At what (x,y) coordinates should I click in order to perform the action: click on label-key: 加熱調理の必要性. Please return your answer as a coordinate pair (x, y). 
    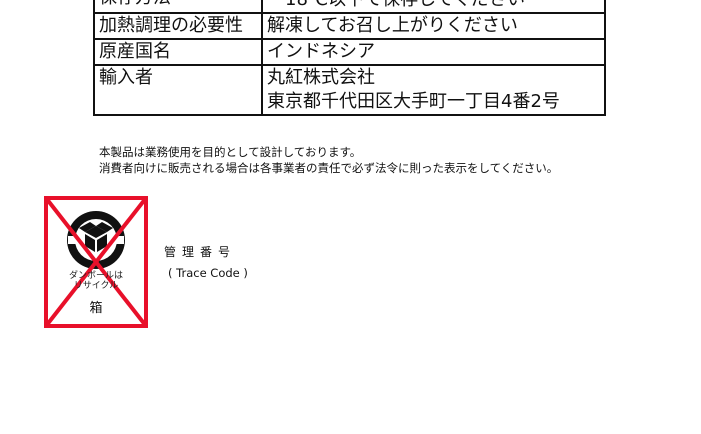
    Looking at the image, I should click on (178, 26).